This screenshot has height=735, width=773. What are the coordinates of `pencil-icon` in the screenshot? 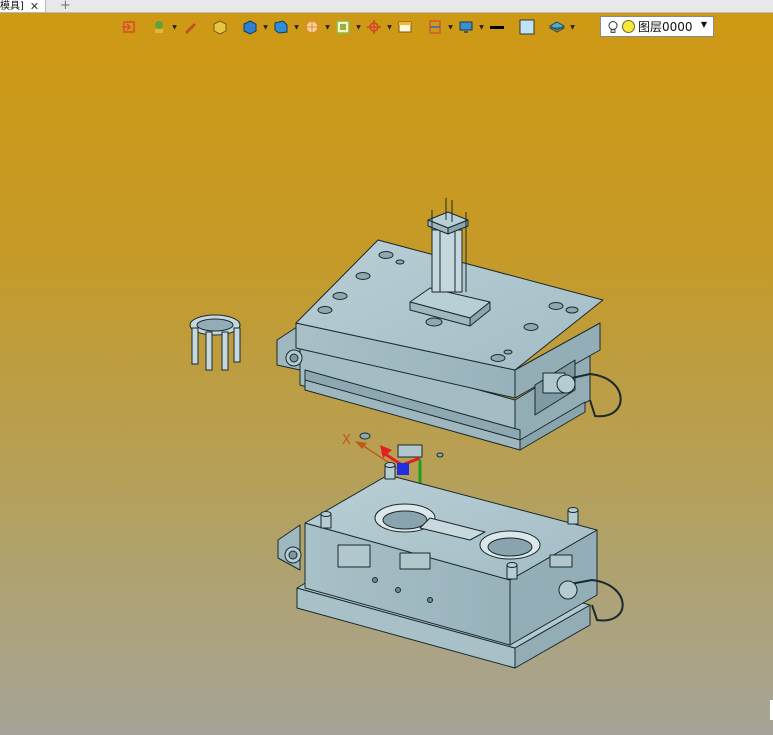 It's located at (190, 28).